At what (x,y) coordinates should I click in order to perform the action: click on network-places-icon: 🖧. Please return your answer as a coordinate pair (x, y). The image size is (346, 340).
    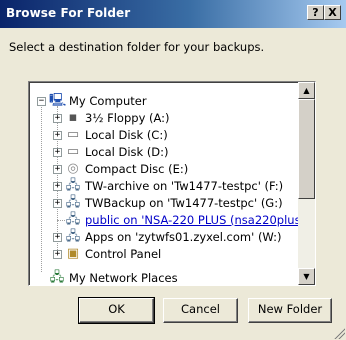
    Looking at the image, I should click on (57, 277).